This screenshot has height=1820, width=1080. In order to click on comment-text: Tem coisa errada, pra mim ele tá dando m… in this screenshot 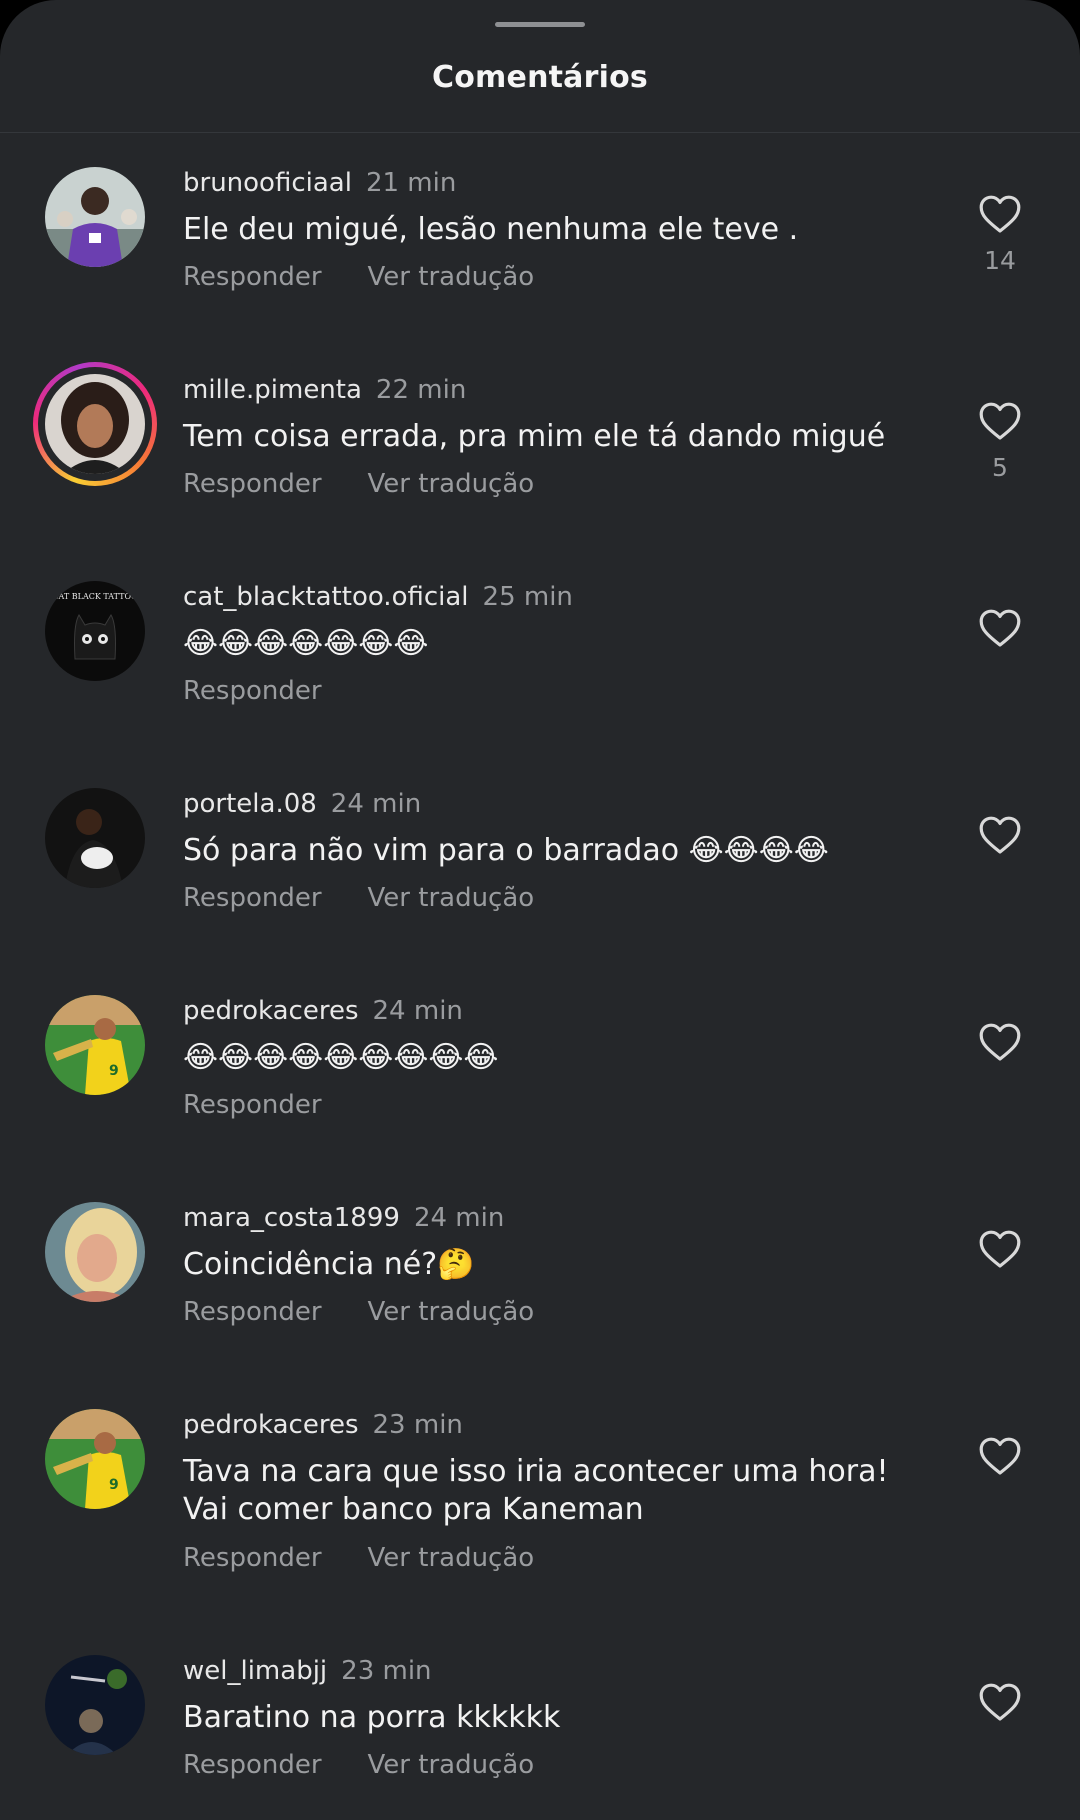, I will do `click(534, 436)`.